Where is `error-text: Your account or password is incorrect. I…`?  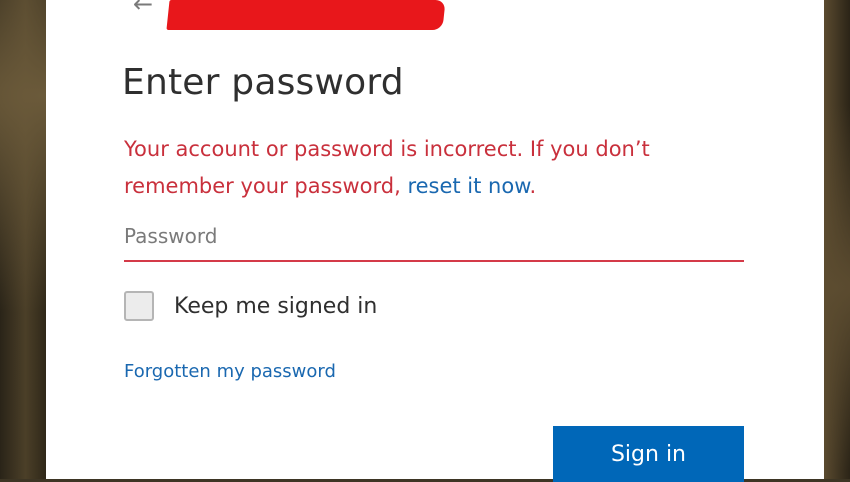
error-text: Your account or password is incorrect. I… is located at coordinates (387, 167).